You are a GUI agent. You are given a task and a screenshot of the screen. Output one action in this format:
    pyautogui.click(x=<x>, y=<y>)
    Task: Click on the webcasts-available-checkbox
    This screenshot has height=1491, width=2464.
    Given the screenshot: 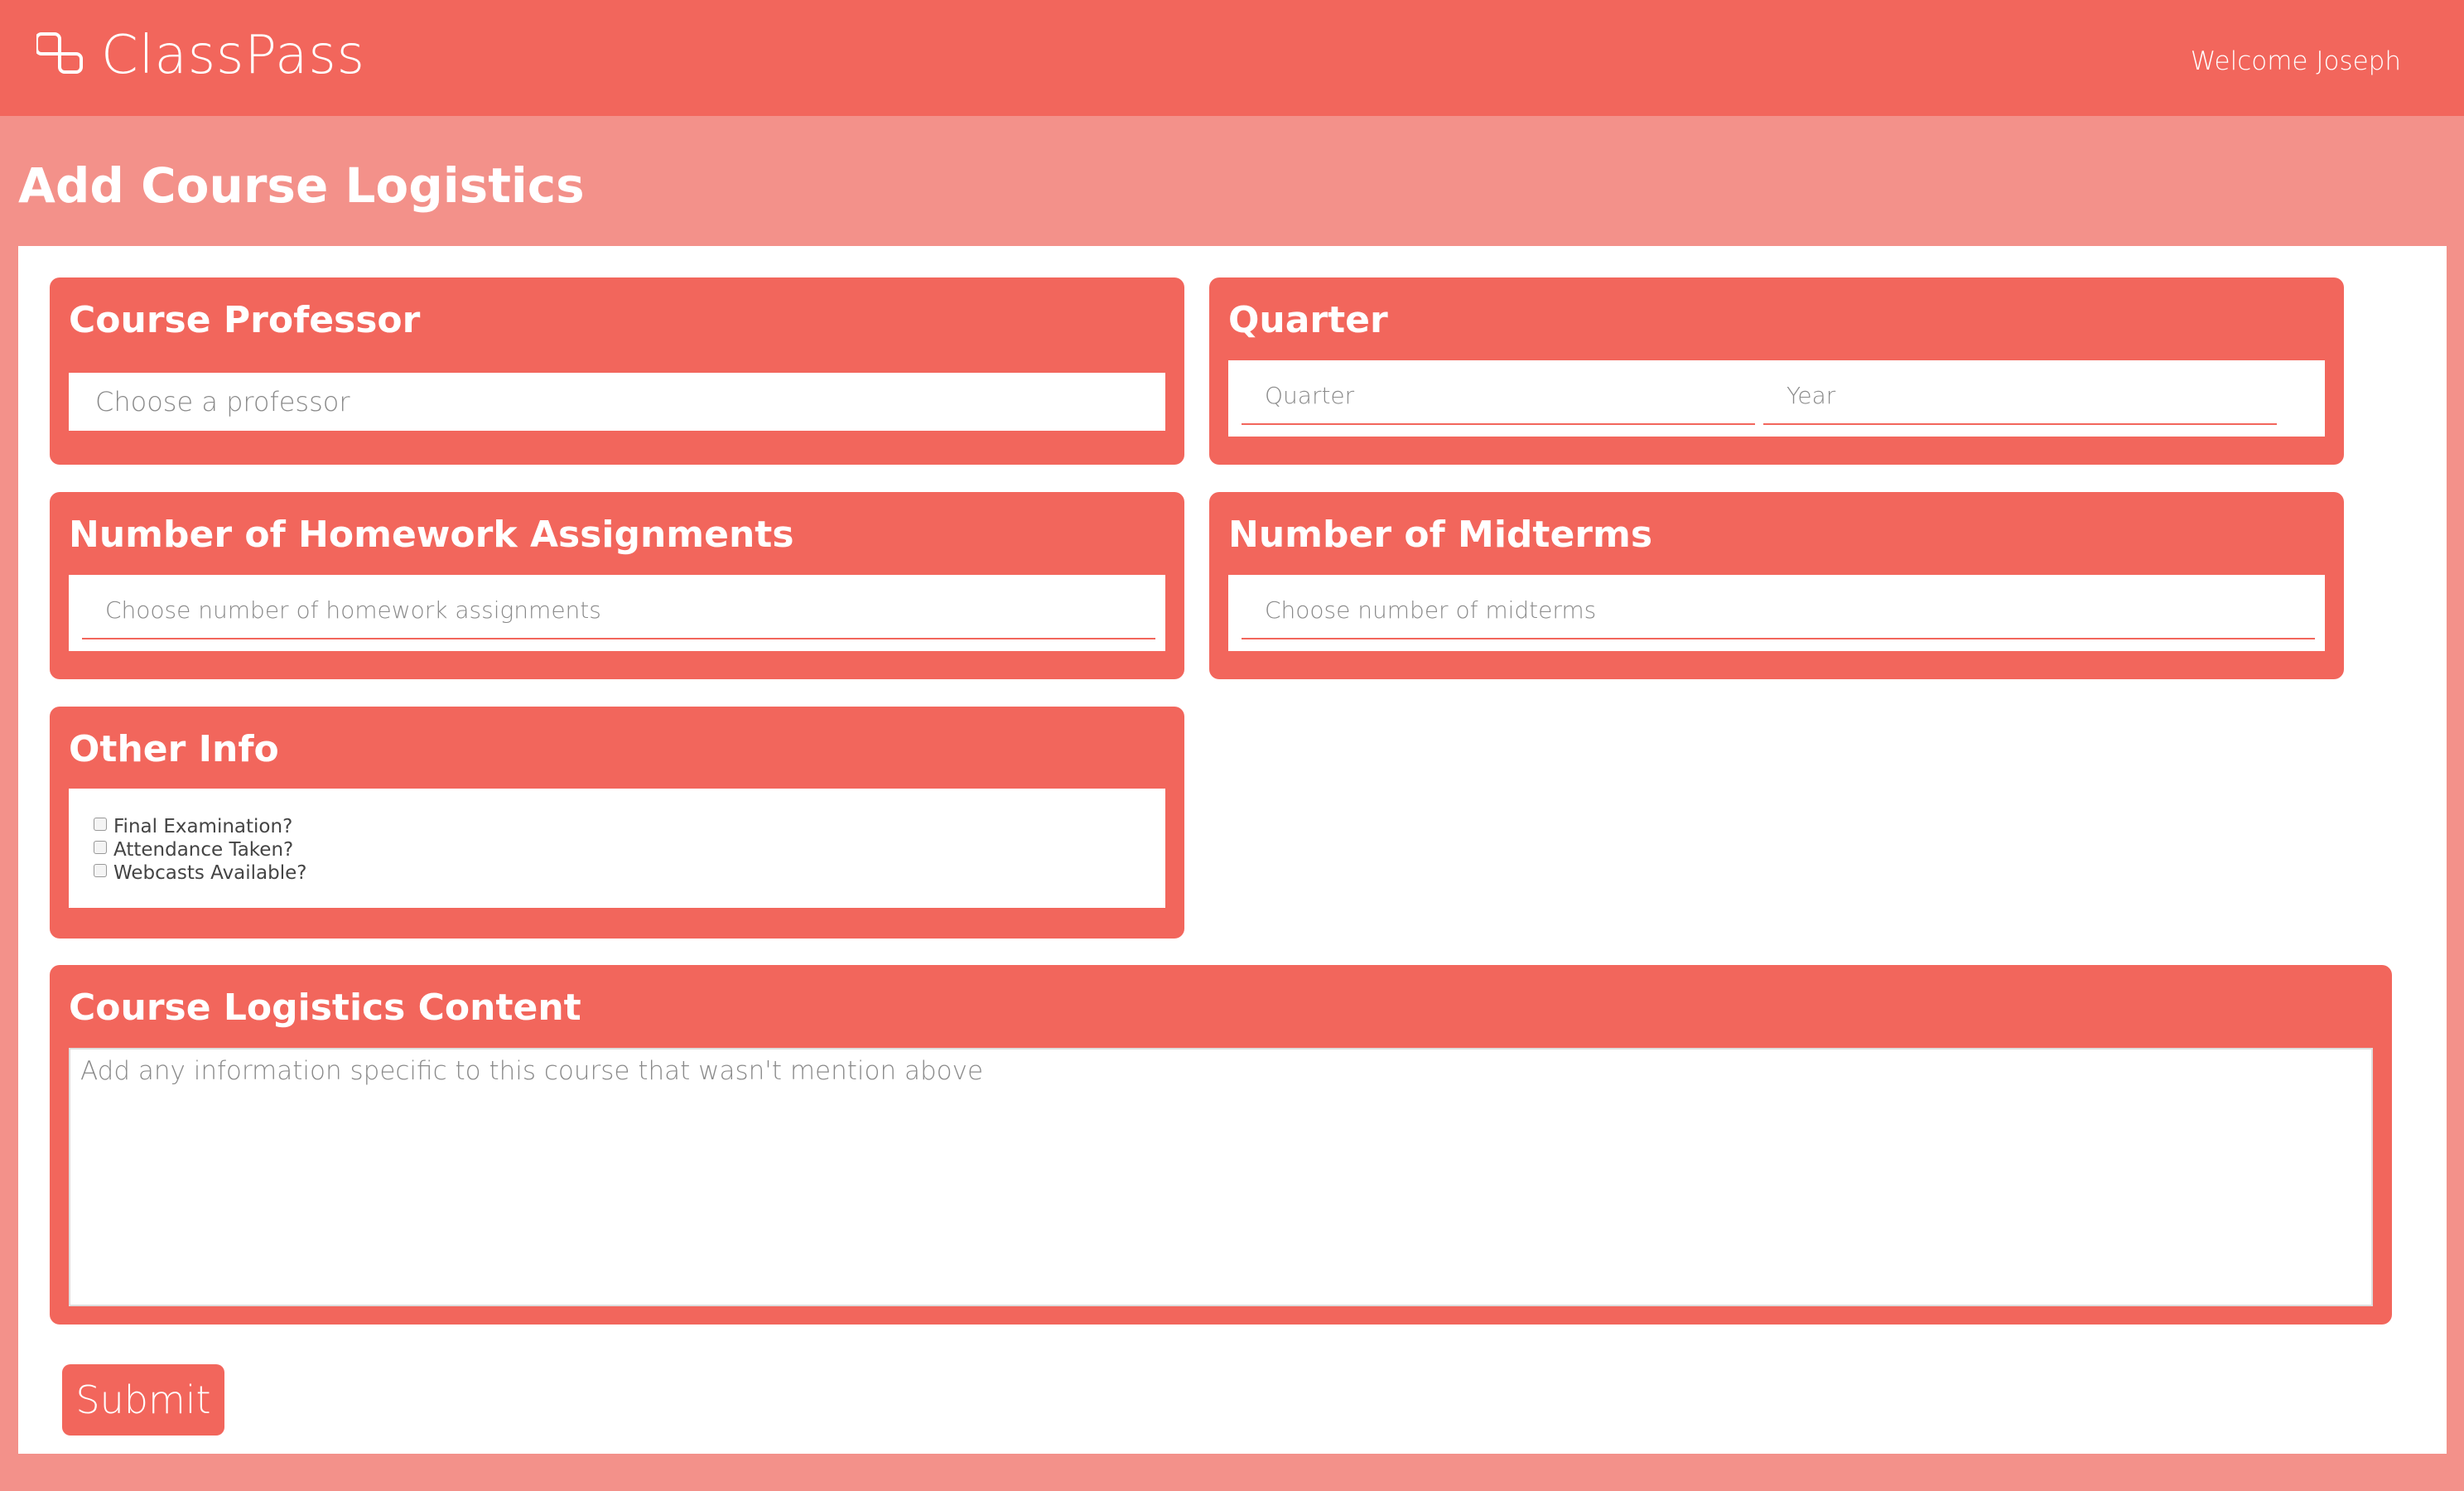 What is the action you would take?
    pyautogui.click(x=100, y=870)
    